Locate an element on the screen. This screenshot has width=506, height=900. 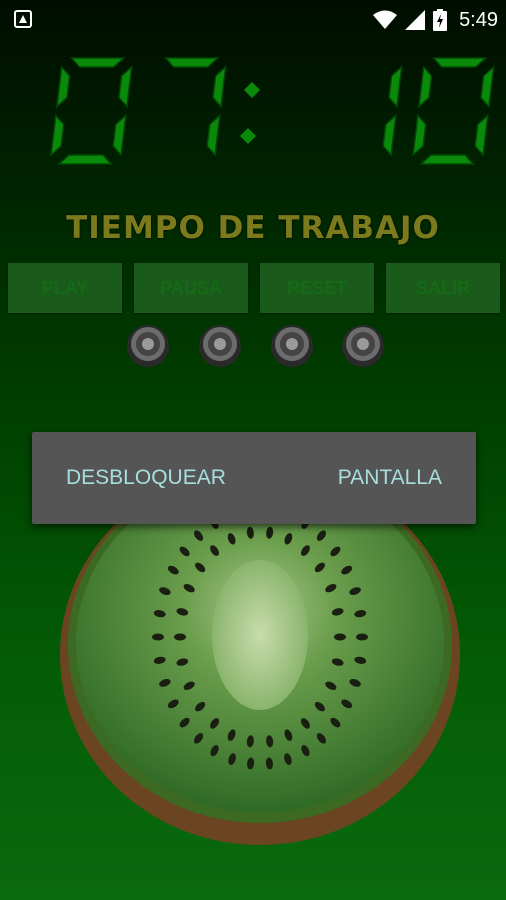
reset-button: RESET is located at coordinates (317, 288).